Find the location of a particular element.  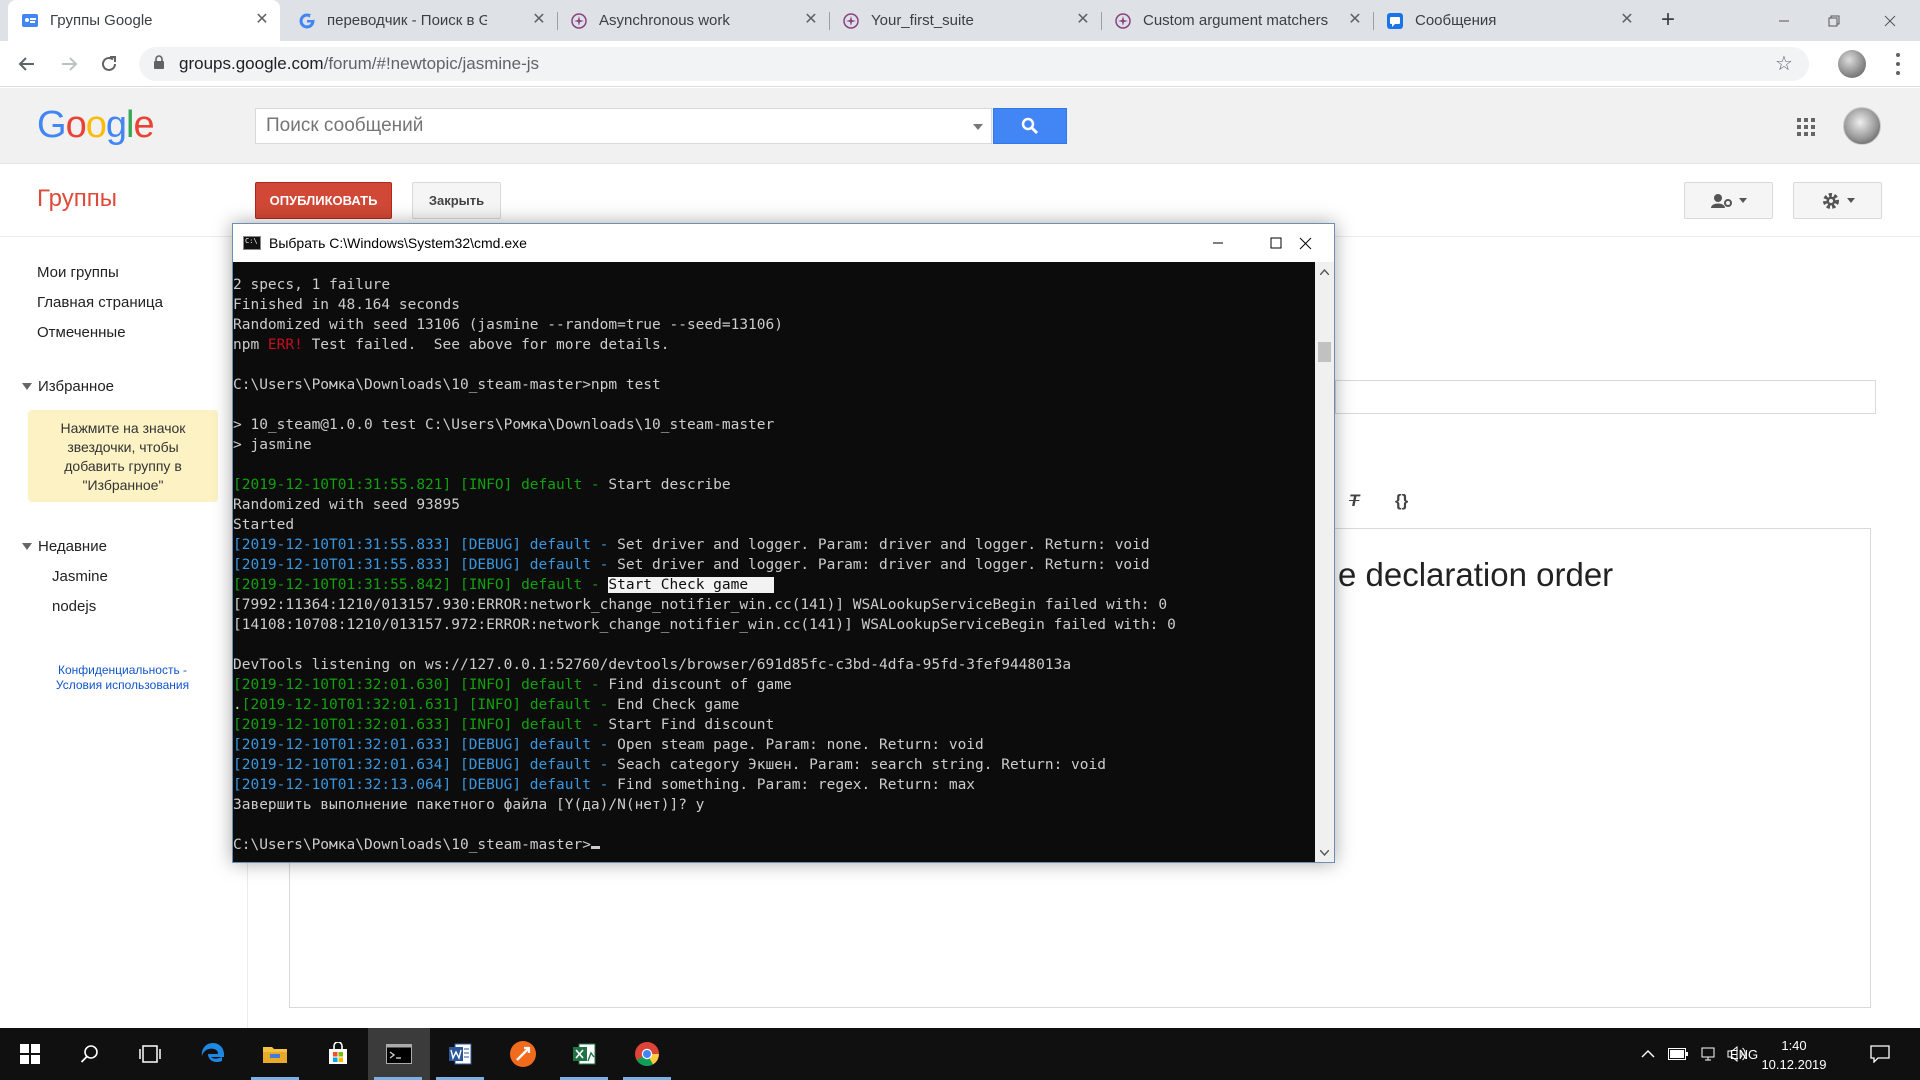

scroll-thumb is located at coordinates (1324, 352).